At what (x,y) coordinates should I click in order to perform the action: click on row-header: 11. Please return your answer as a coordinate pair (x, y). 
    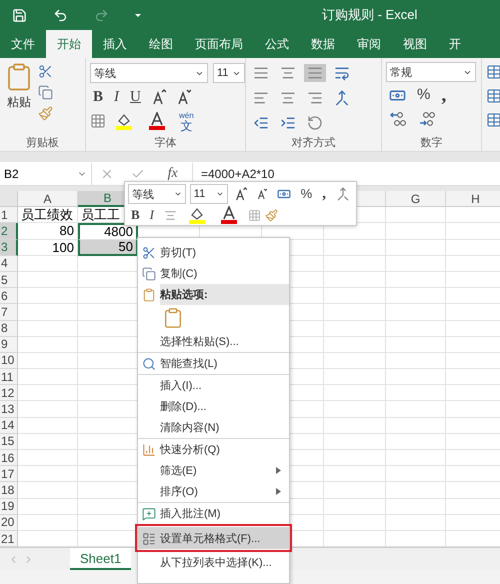
    Looking at the image, I should click on (9, 377).